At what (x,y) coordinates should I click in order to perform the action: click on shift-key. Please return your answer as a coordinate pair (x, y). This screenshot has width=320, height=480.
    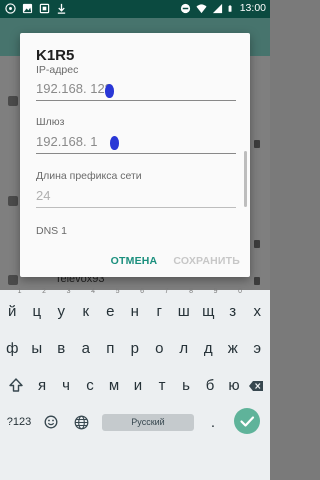
    Looking at the image, I should click on (16, 385).